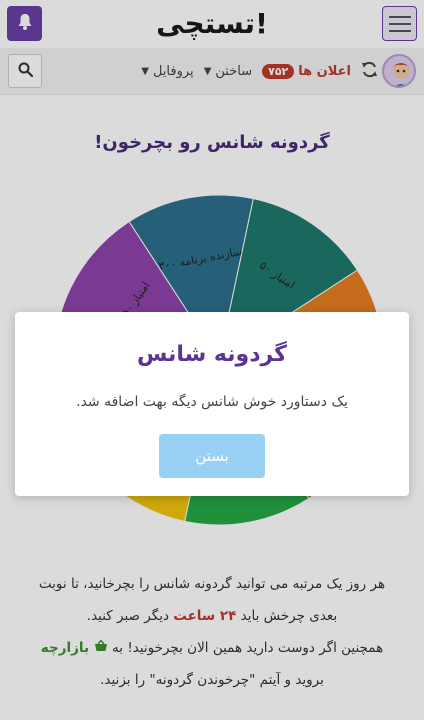 The width and height of the screenshot is (424, 720). I want to click on modal-message: یک دستاورد خوش شانس دیگه بهت اضافه شد., so click(212, 402).